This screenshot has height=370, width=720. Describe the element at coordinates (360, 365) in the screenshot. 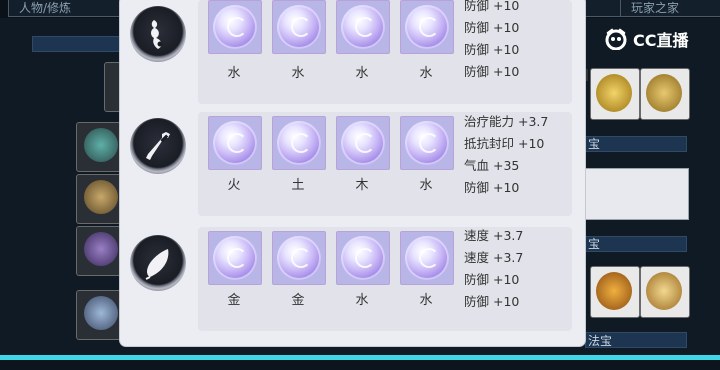

I see `bottom-strip` at that location.